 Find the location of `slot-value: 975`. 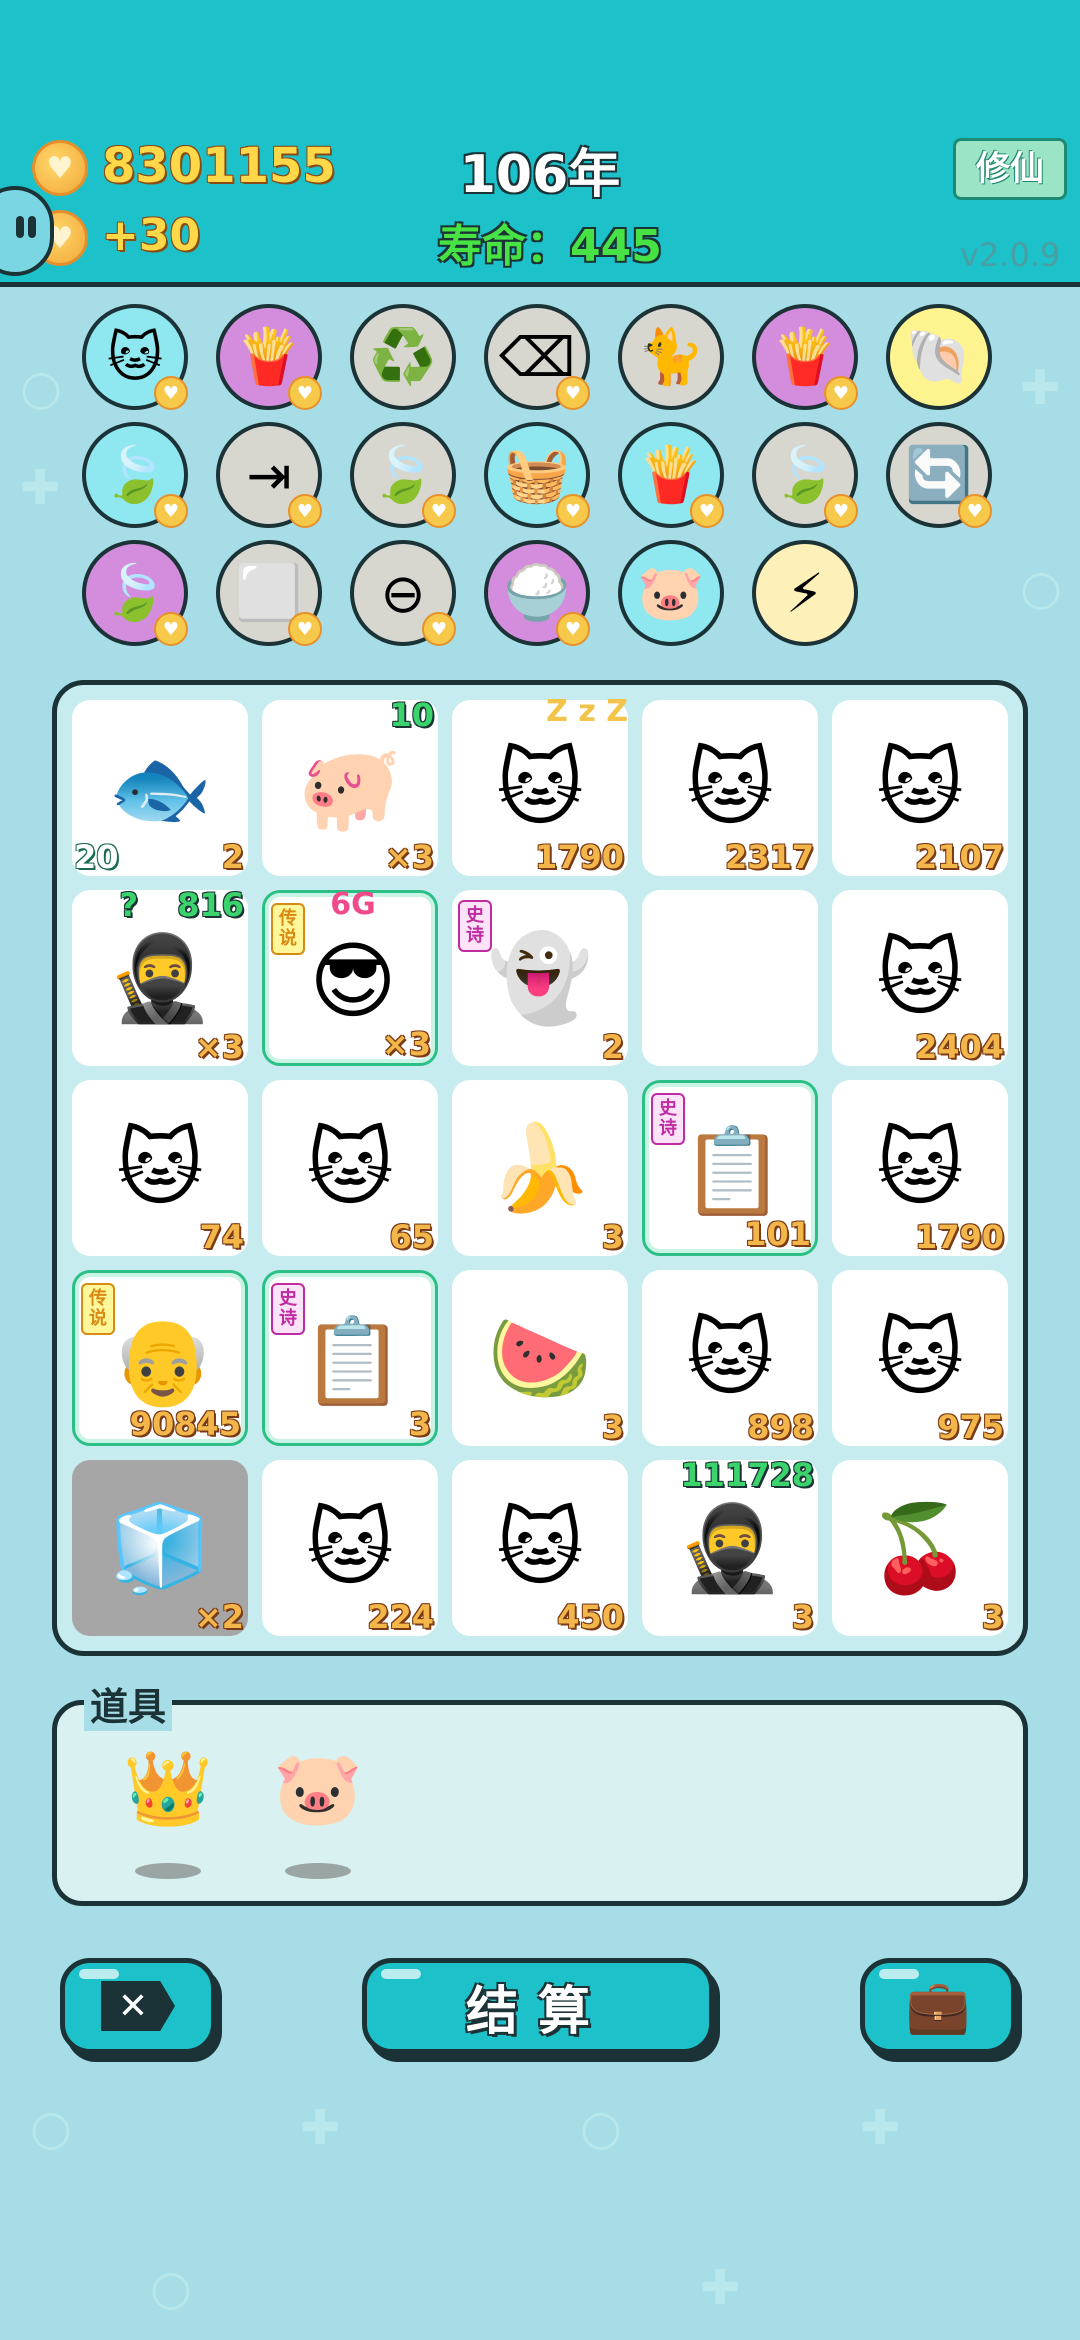

slot-value: 975 is located at coordinates (970, 1427).